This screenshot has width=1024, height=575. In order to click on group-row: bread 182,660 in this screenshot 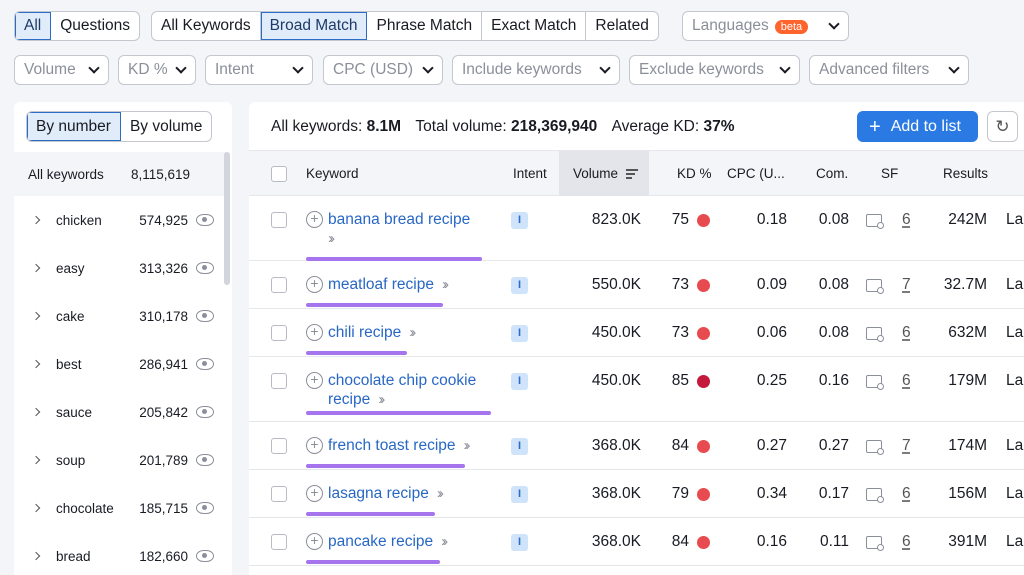, I will do `click(120, 553)`.